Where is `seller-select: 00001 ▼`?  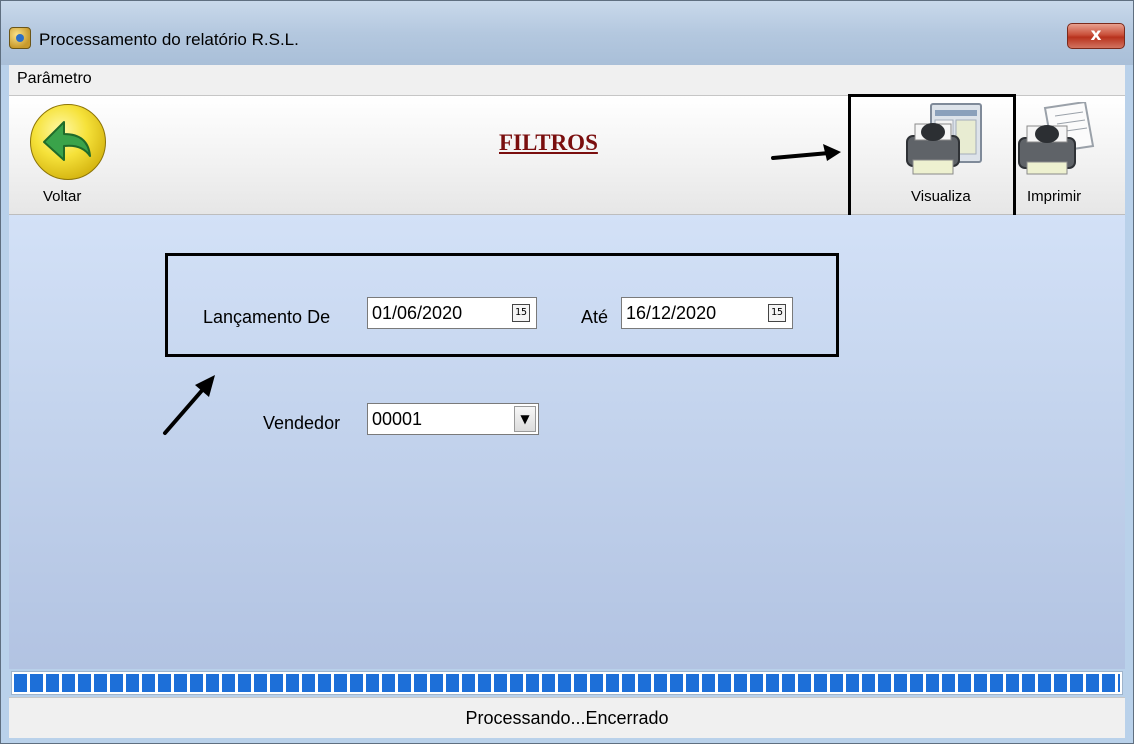 seller-select: 00001 ▼ is located at coordinates (453, 419).